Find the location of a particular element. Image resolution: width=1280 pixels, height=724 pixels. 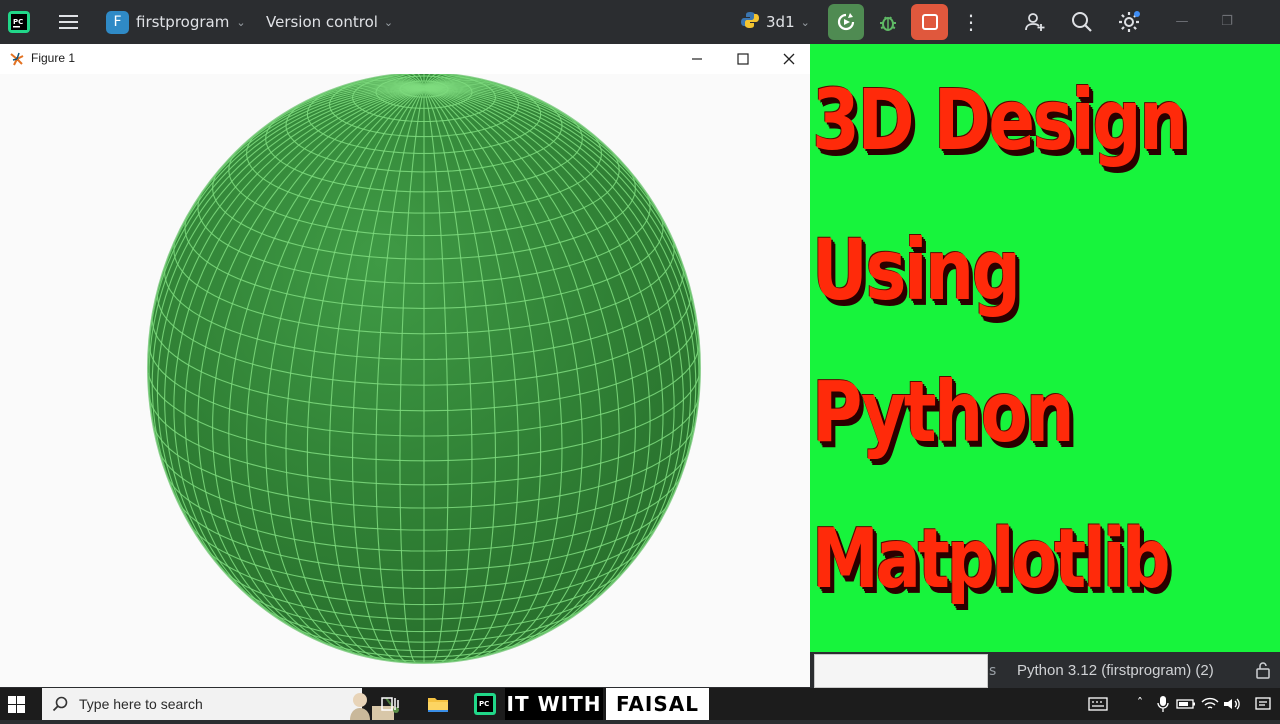

figure-titlebar: Figure 1 is located at coordinates (405, 59).